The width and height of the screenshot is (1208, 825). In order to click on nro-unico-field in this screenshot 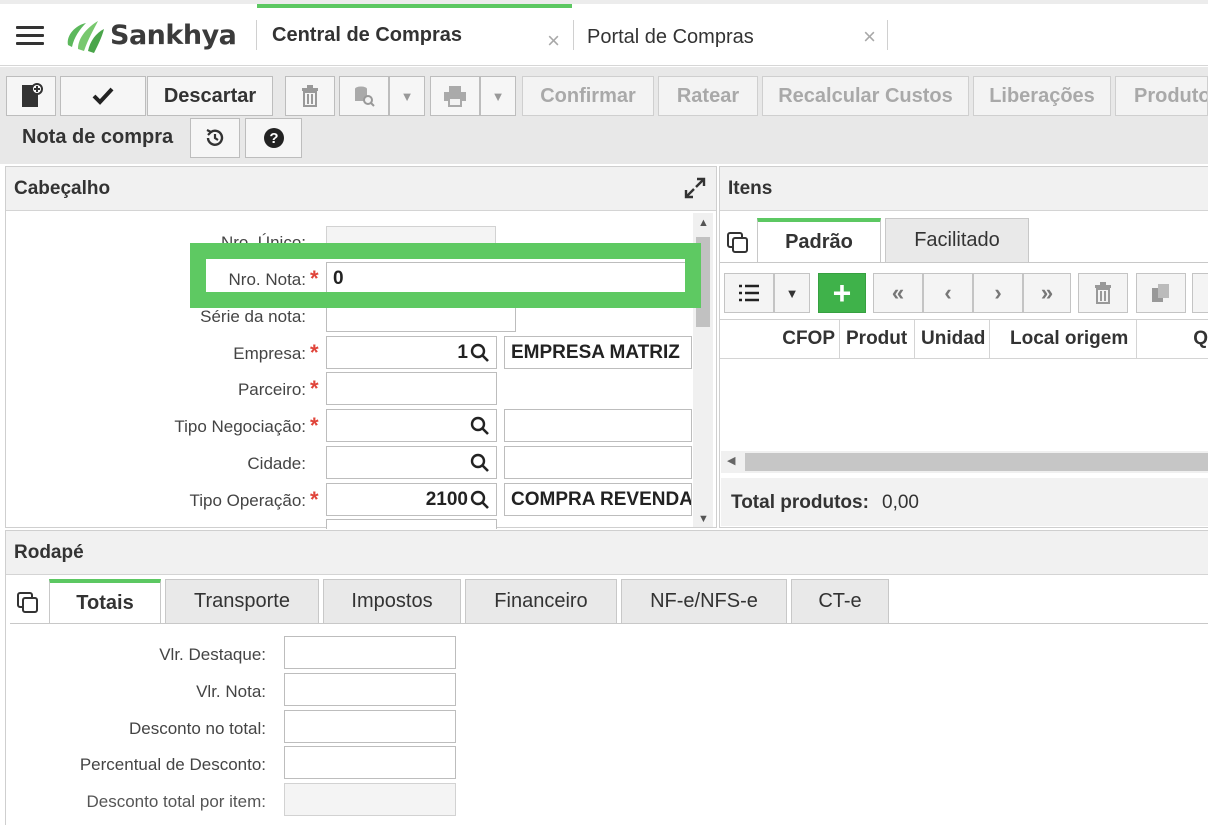, I will do `click(411, 242)`.